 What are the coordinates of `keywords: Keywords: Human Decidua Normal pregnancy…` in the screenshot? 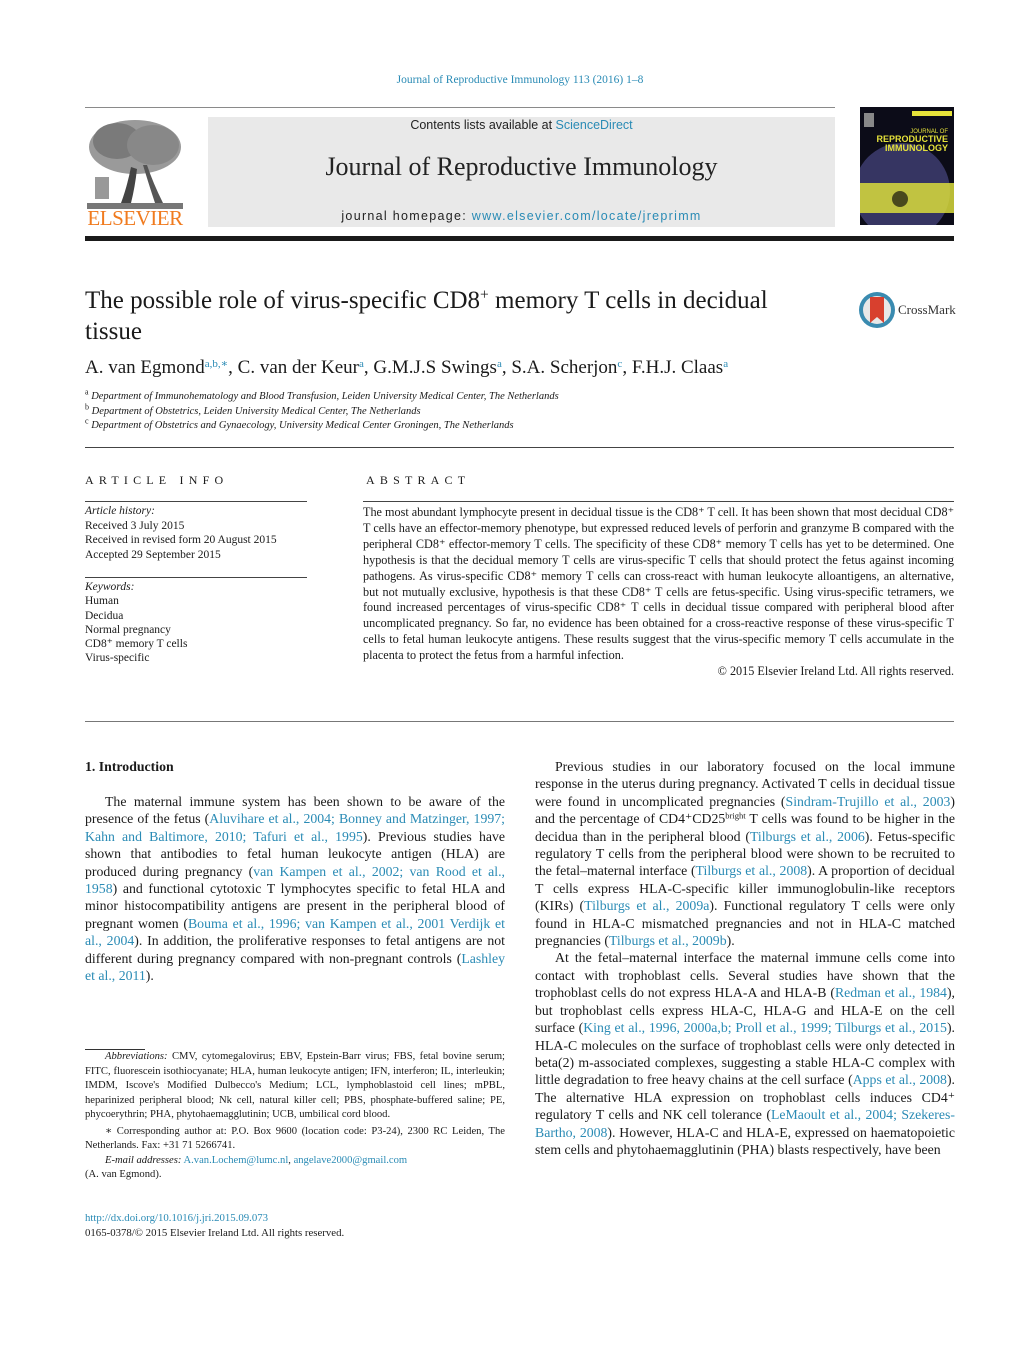 It's located at (197, 623).